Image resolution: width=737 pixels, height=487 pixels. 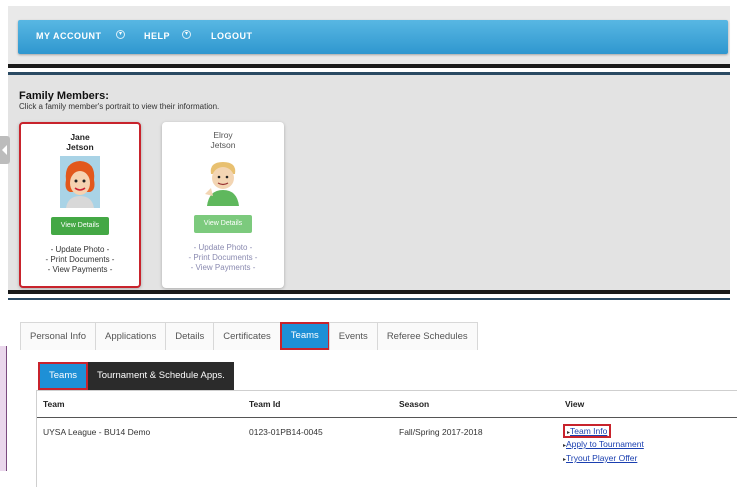 What do you see at coordinates (58, 336) in the screenshot?
I see `tab-personal-info: Personal Info` at bounding box center [58, 336].